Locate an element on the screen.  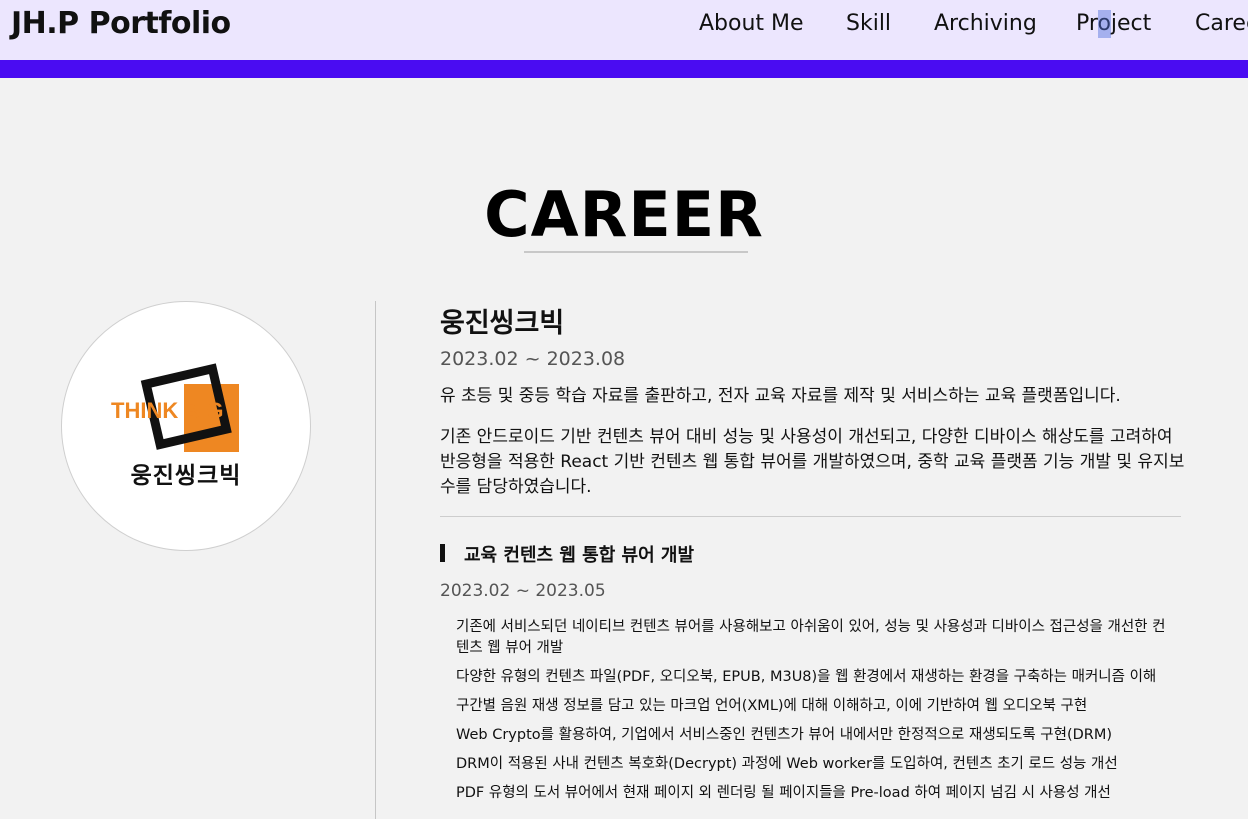
logo-wordmark: THINK BIG is located at coordinates (167, 410).